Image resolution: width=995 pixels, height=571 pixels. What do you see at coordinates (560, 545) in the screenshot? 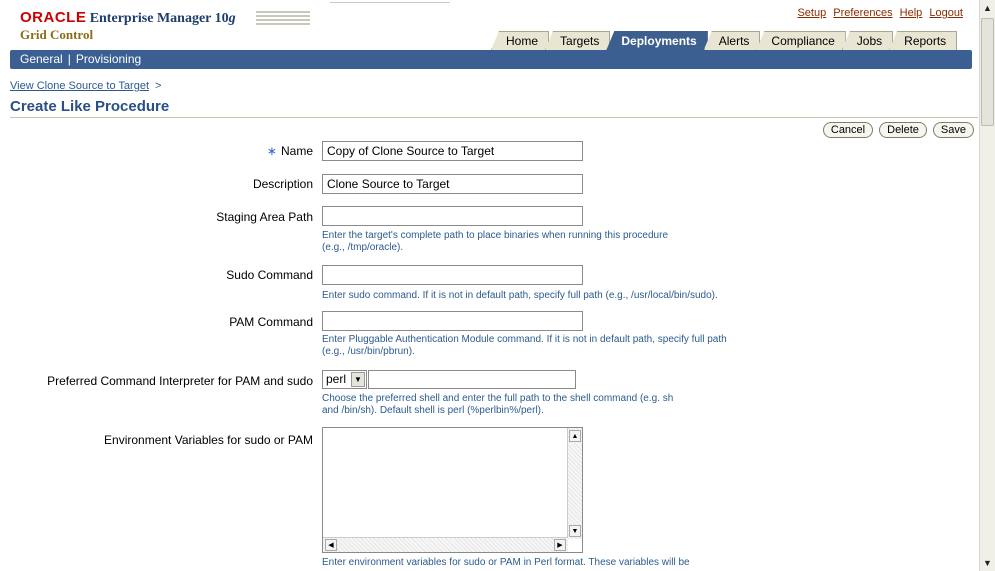
I see `right-arrow-icon: ▶` at bounding box center [560, 545].